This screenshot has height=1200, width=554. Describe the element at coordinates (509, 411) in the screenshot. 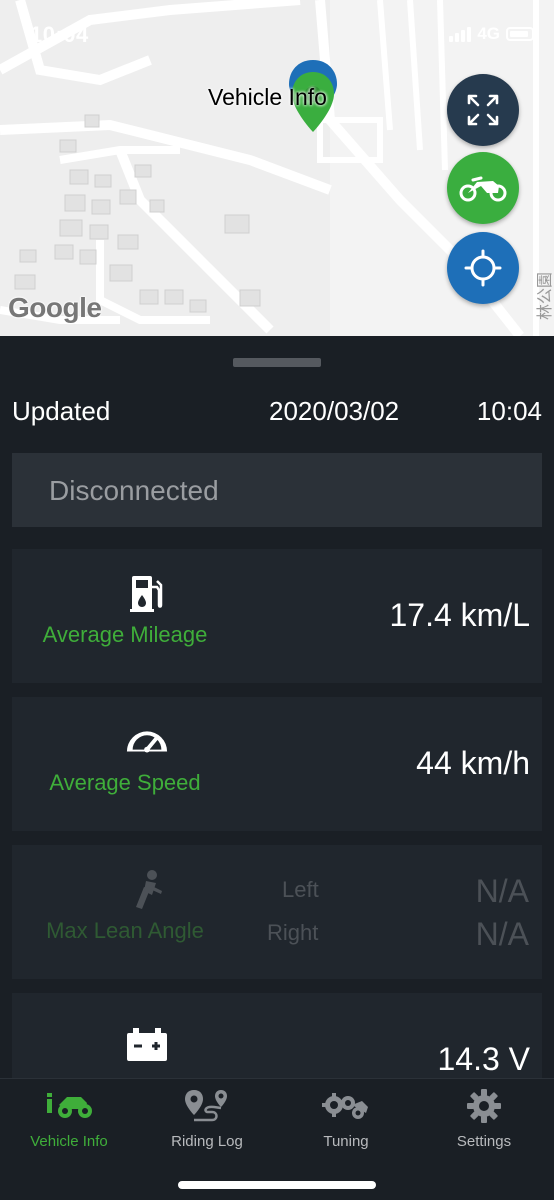

I see `updated-time: 10:04` at that location.